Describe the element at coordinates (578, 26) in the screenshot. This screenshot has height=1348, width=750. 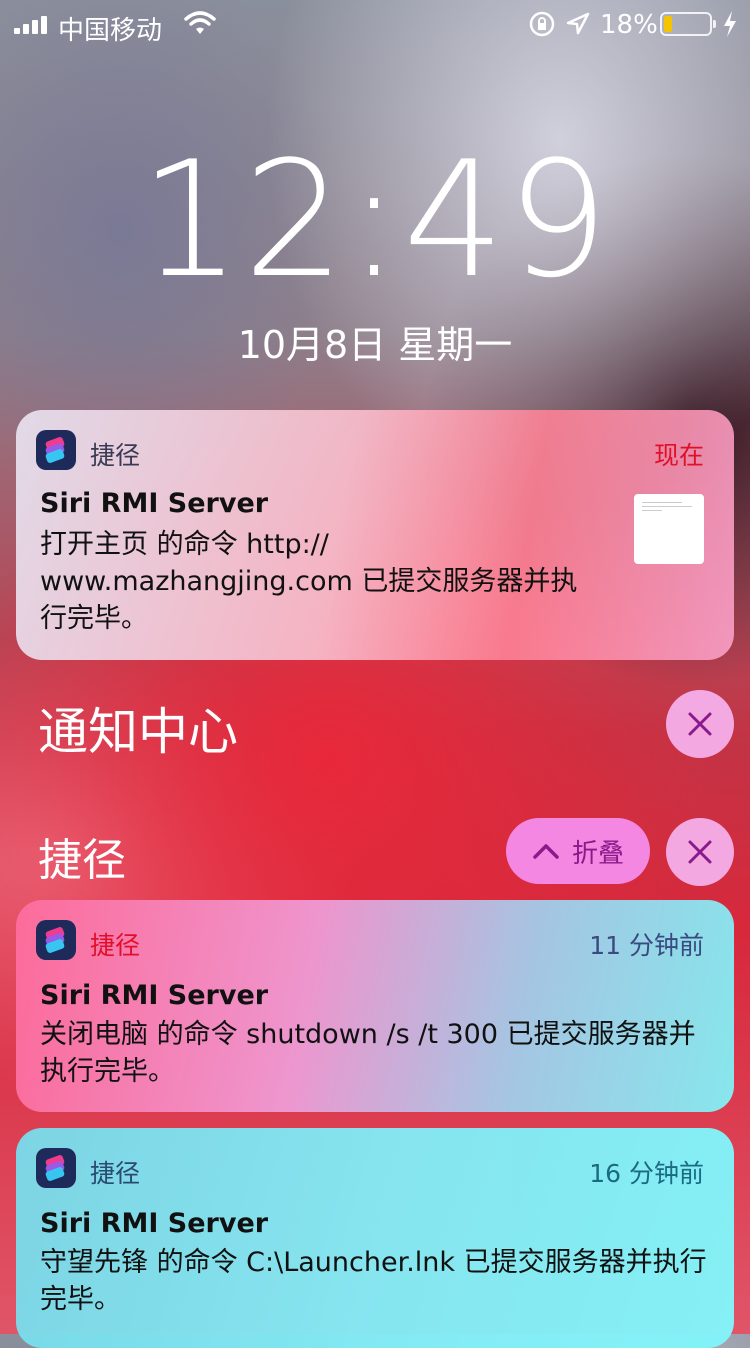
I see `location-arrow-icon` at that location.